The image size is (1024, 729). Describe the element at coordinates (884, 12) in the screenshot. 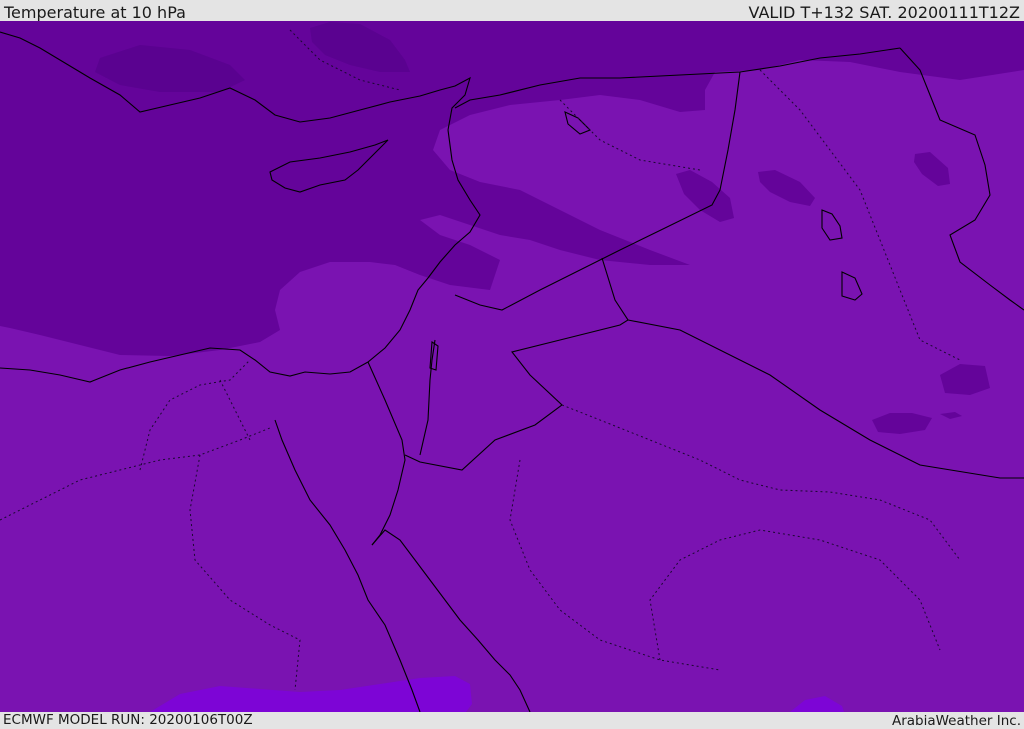

I see `valid-time-label: VALID T+132 SAT. 20200111T12Z` at that location.